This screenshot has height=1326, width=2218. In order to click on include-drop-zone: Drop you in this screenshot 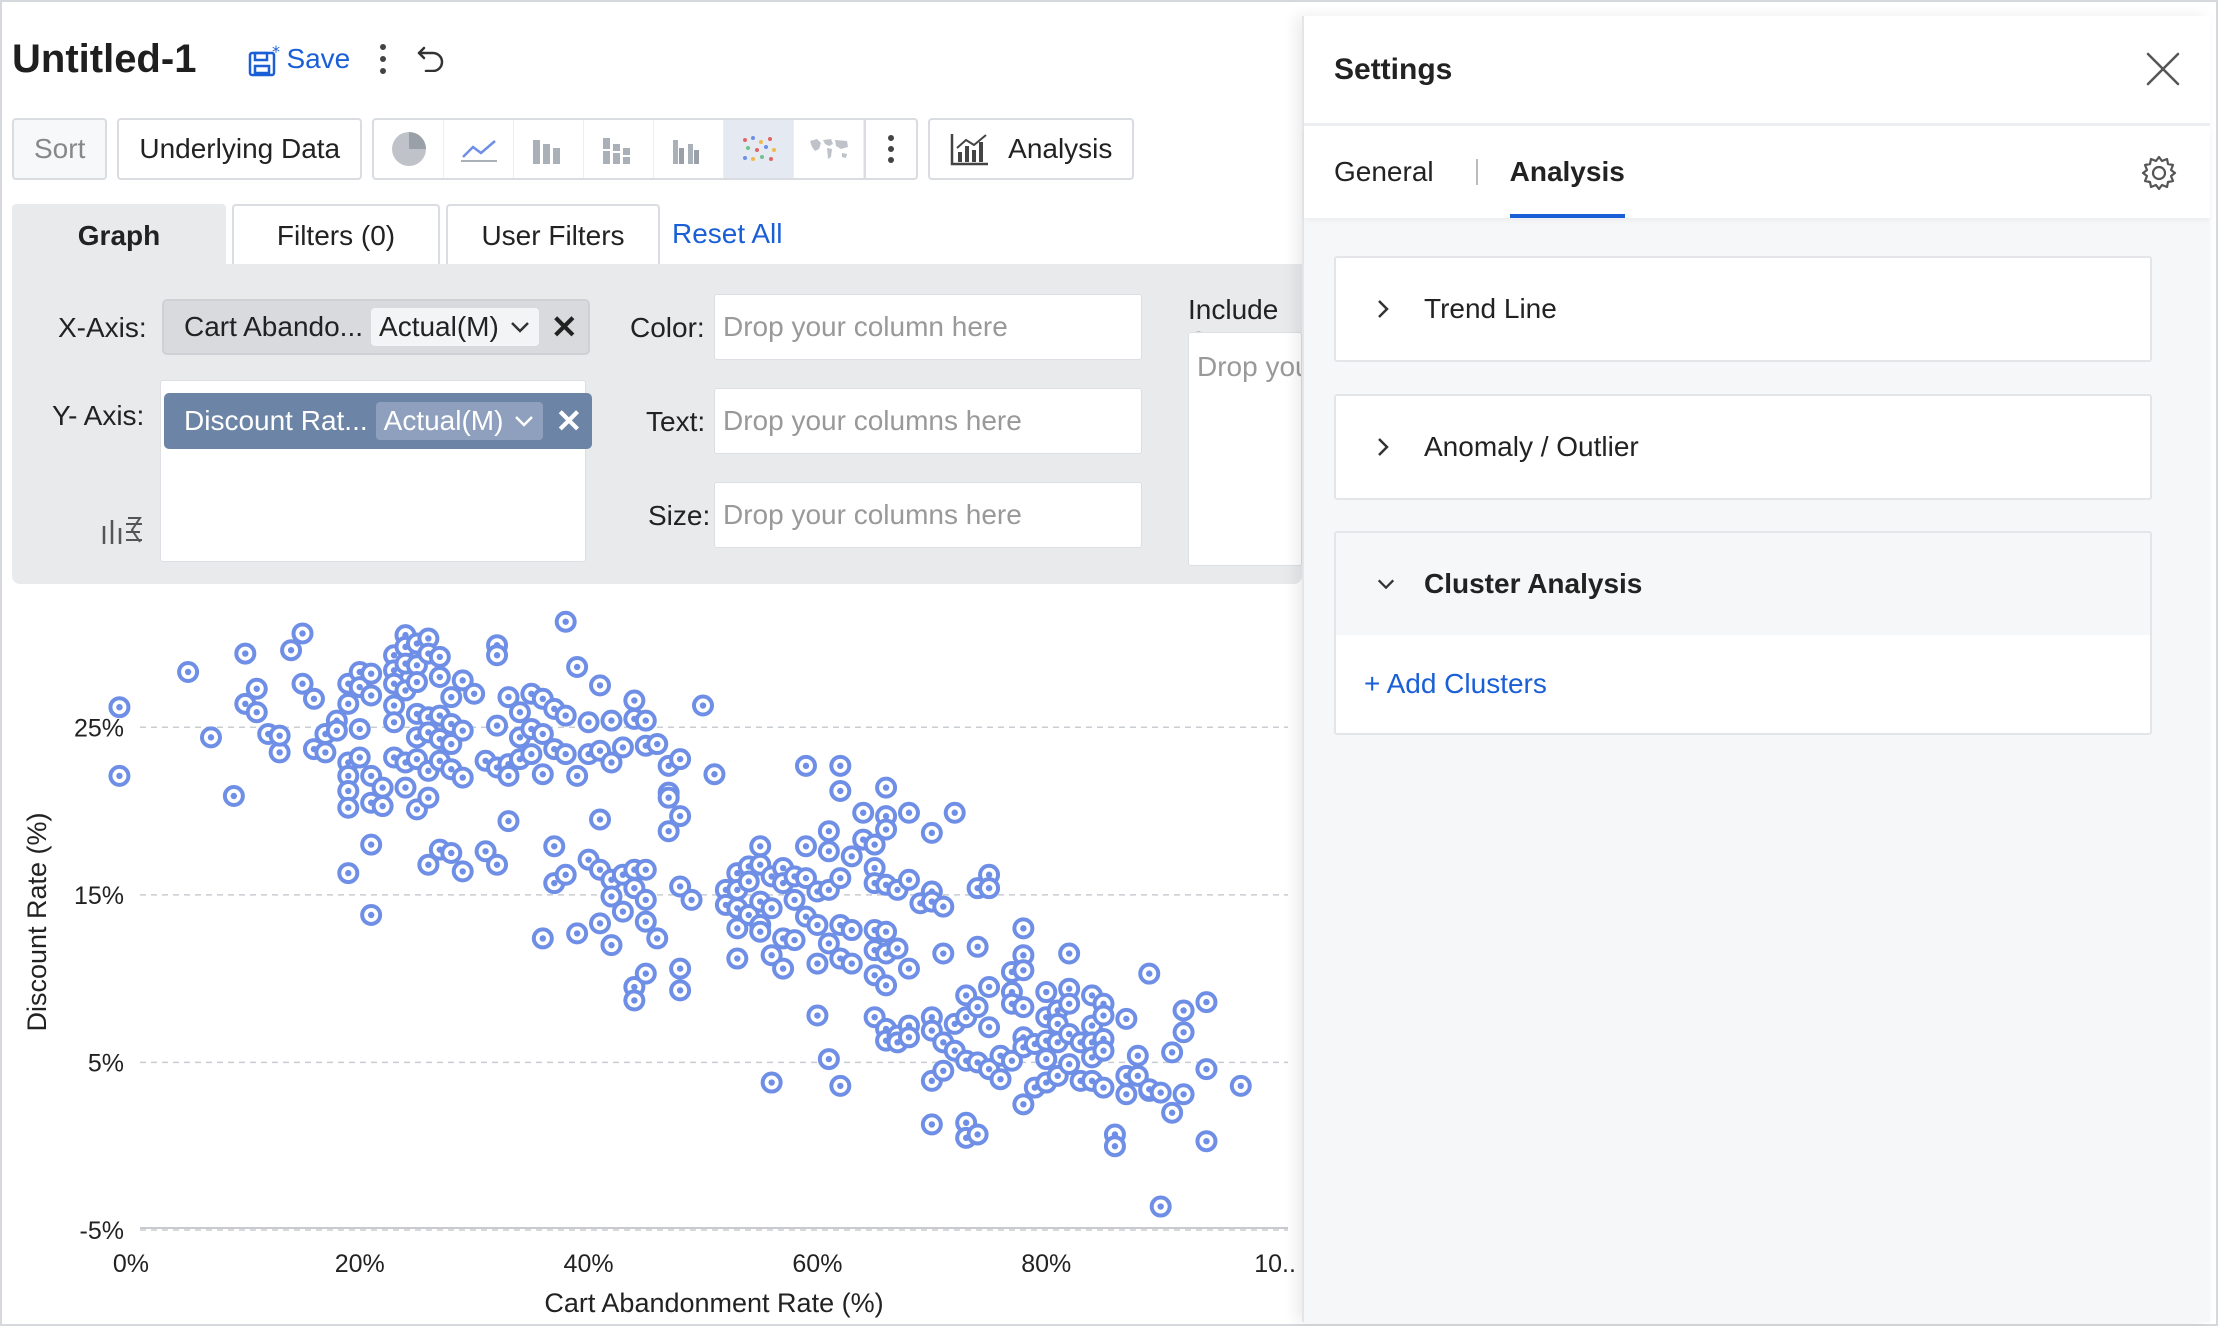, I will do `click(1245, 449)`.